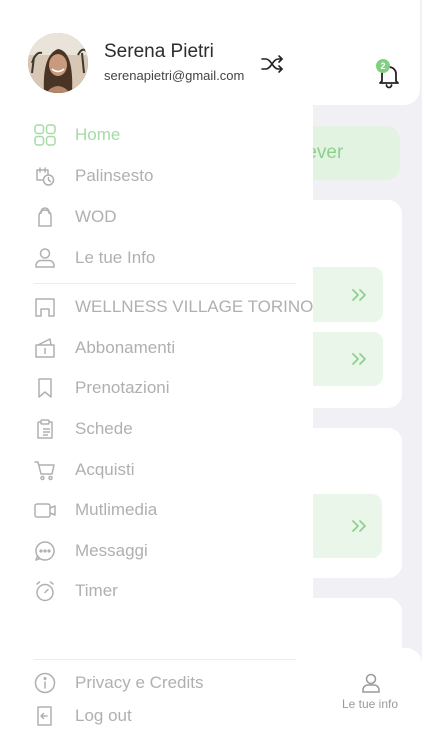  What do you see at coordinates (45, 683) in the screenshot?
I see `info-icon` at bounding box center [45, 683].